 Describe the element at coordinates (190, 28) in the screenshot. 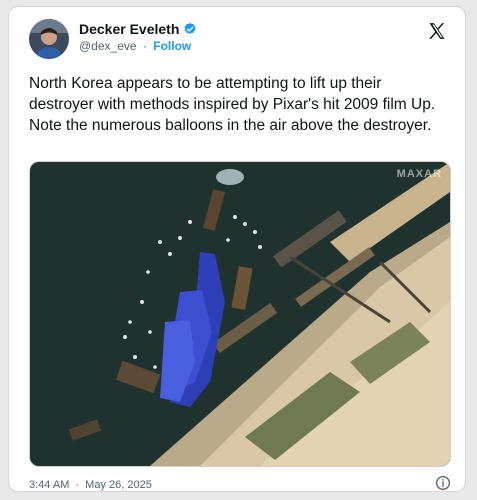

I see `verified-badge-icon` at that location.